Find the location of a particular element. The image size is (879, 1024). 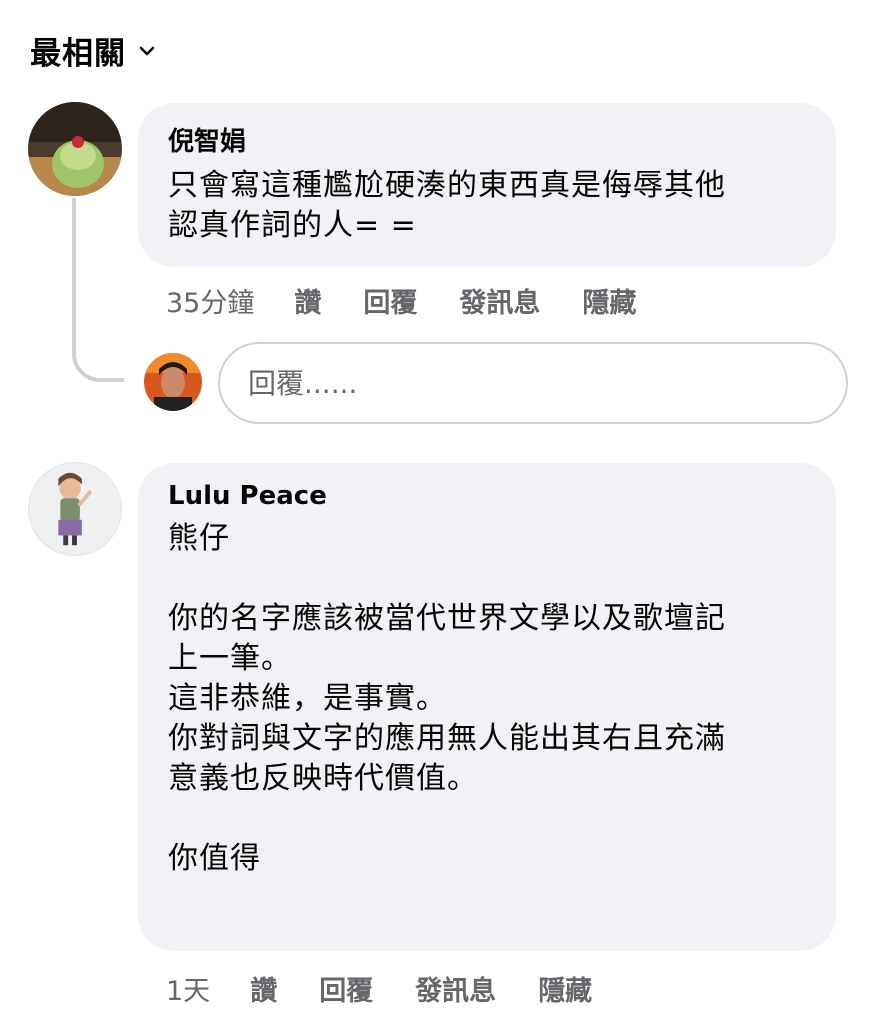

comment-text: 只會寫這種尷尬硬湊的東西真是侮辱其他 認真作詞的人= = is located at coordinates (447, 205).